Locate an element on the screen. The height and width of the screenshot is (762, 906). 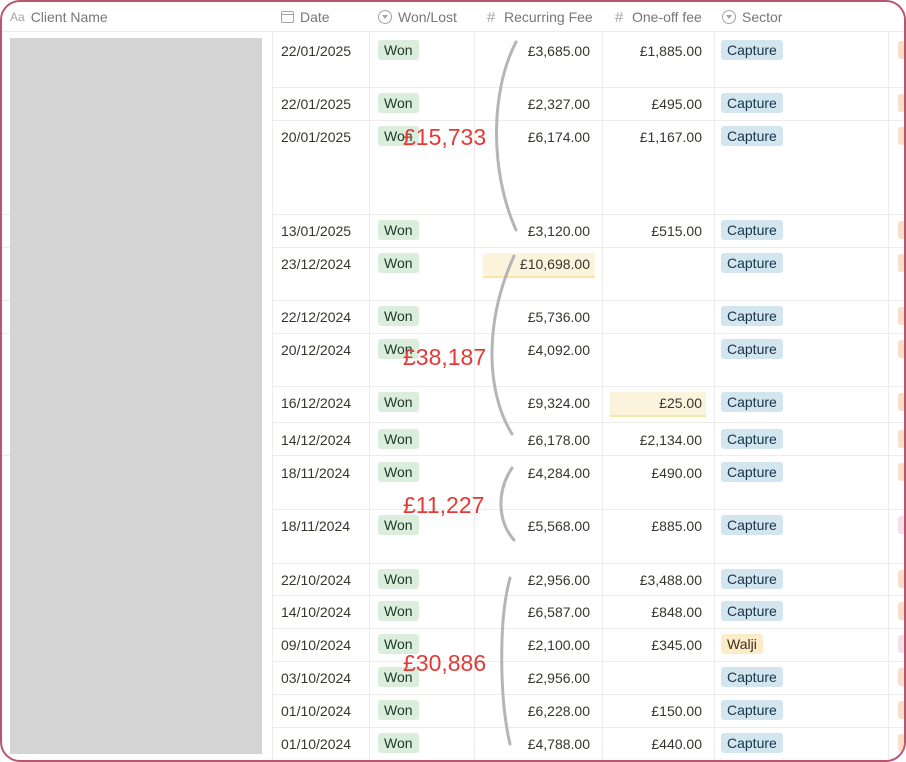
column-header-won-lost: Won/Lost is located at coordinates (417, 17).